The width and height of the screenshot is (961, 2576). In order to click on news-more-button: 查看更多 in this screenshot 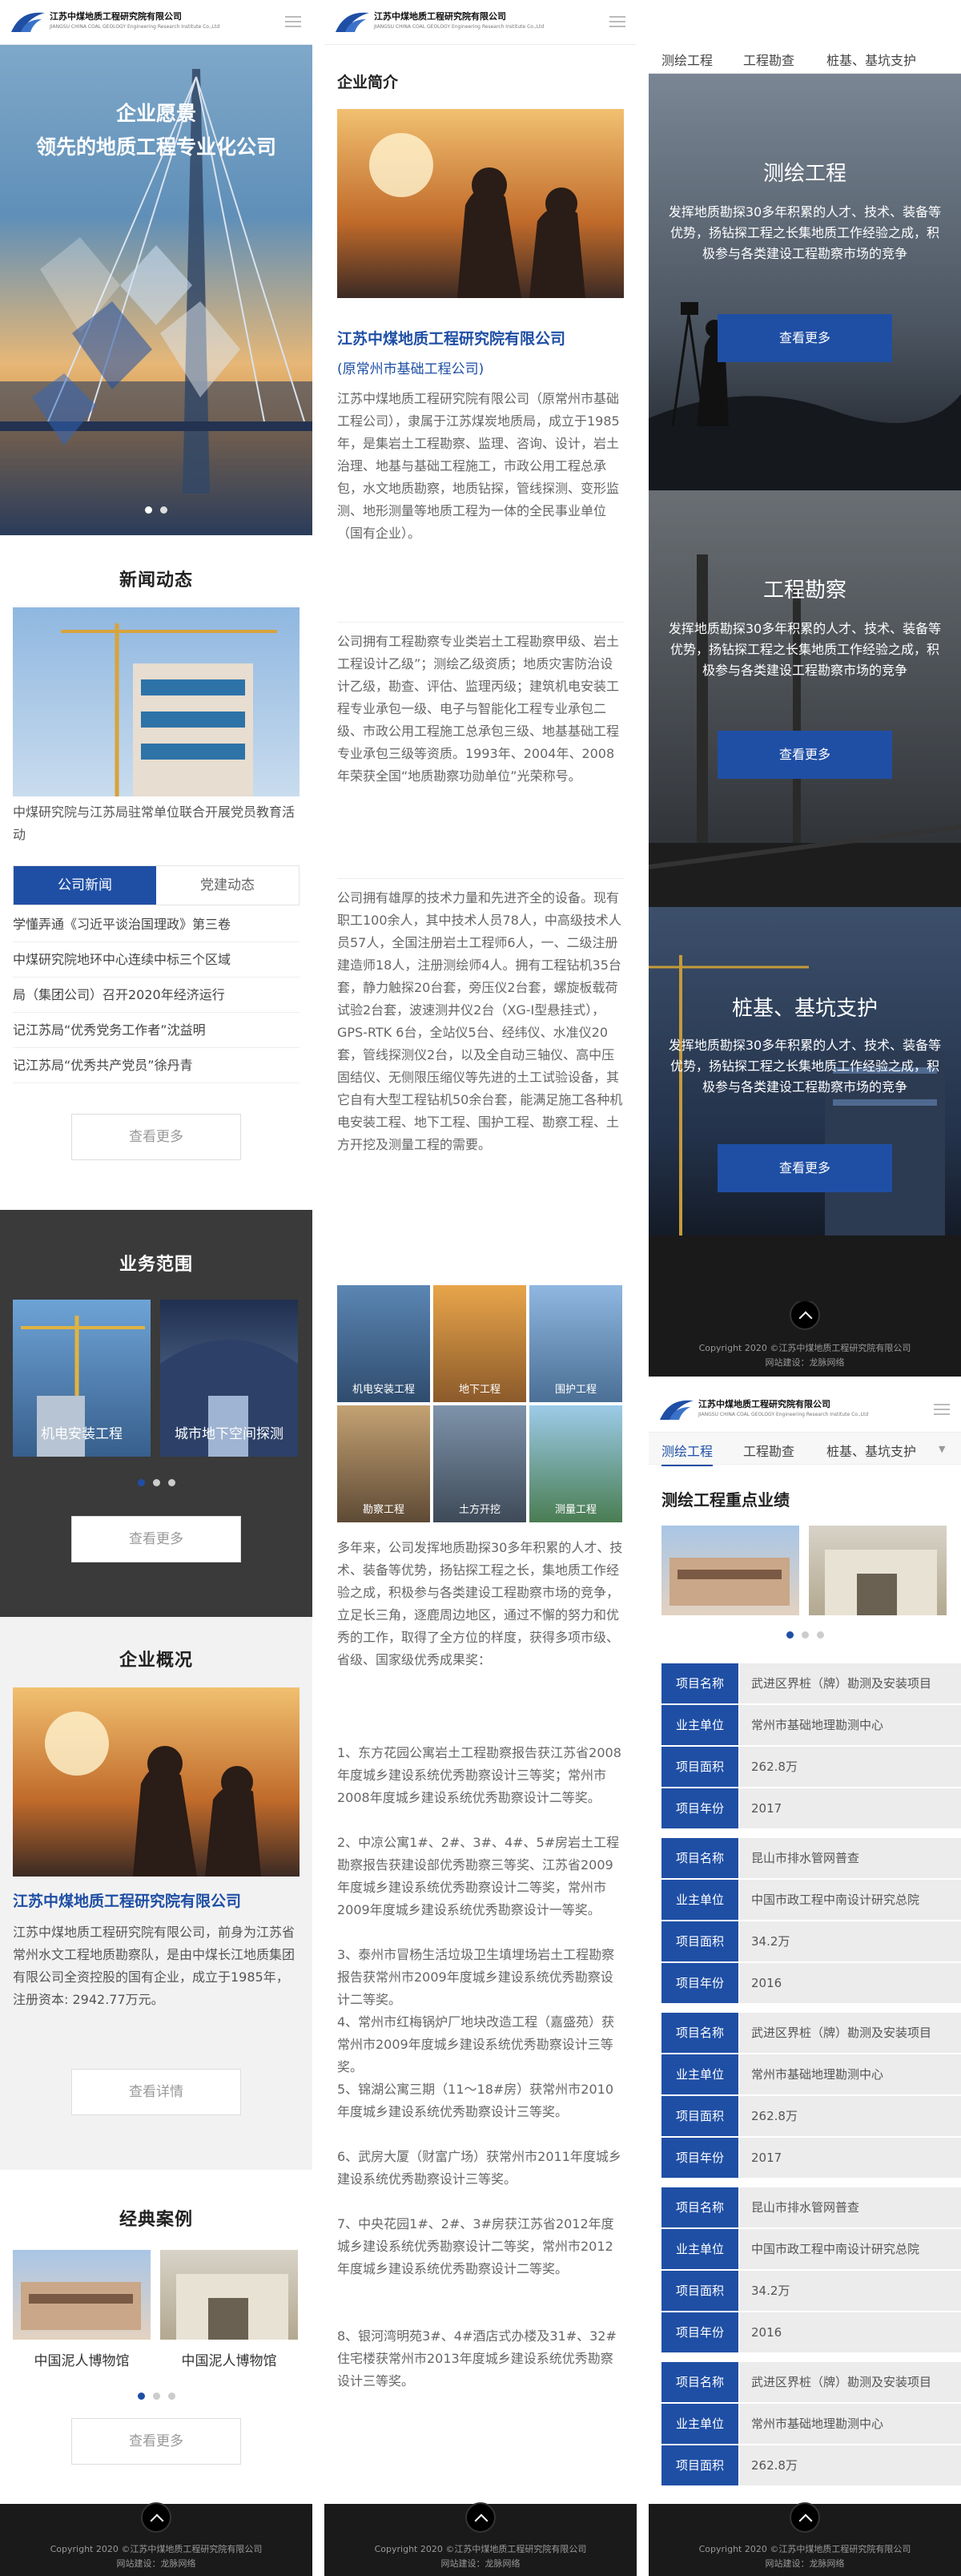, I will do `click(156, 1137)`.